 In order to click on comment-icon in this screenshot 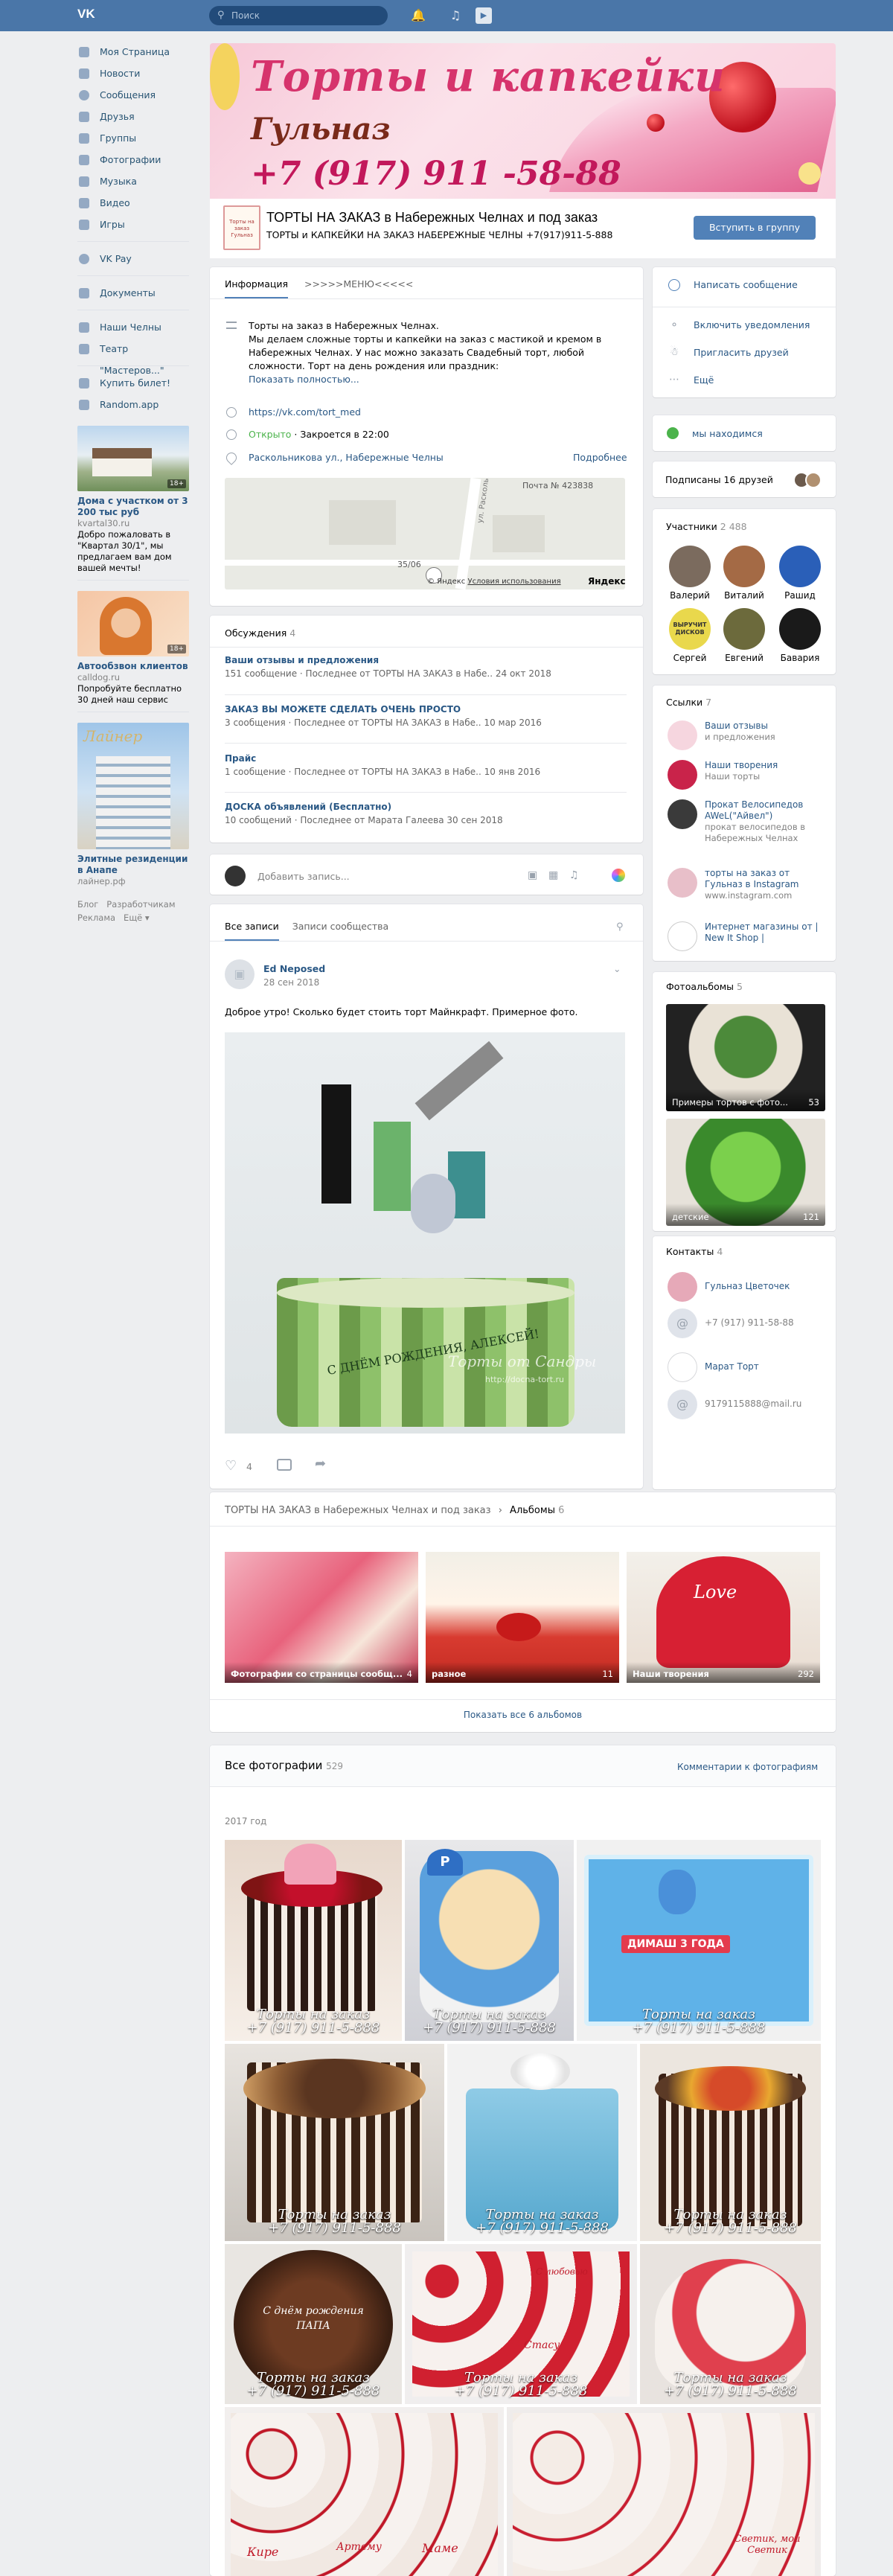, I will do `click(284, 1465)`.